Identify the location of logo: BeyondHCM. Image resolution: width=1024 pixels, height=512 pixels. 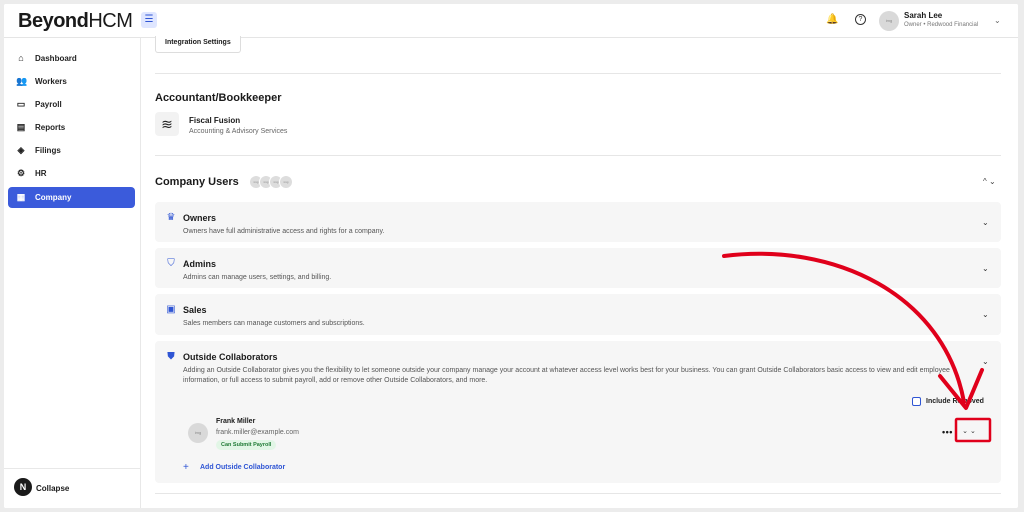
(75, 21).